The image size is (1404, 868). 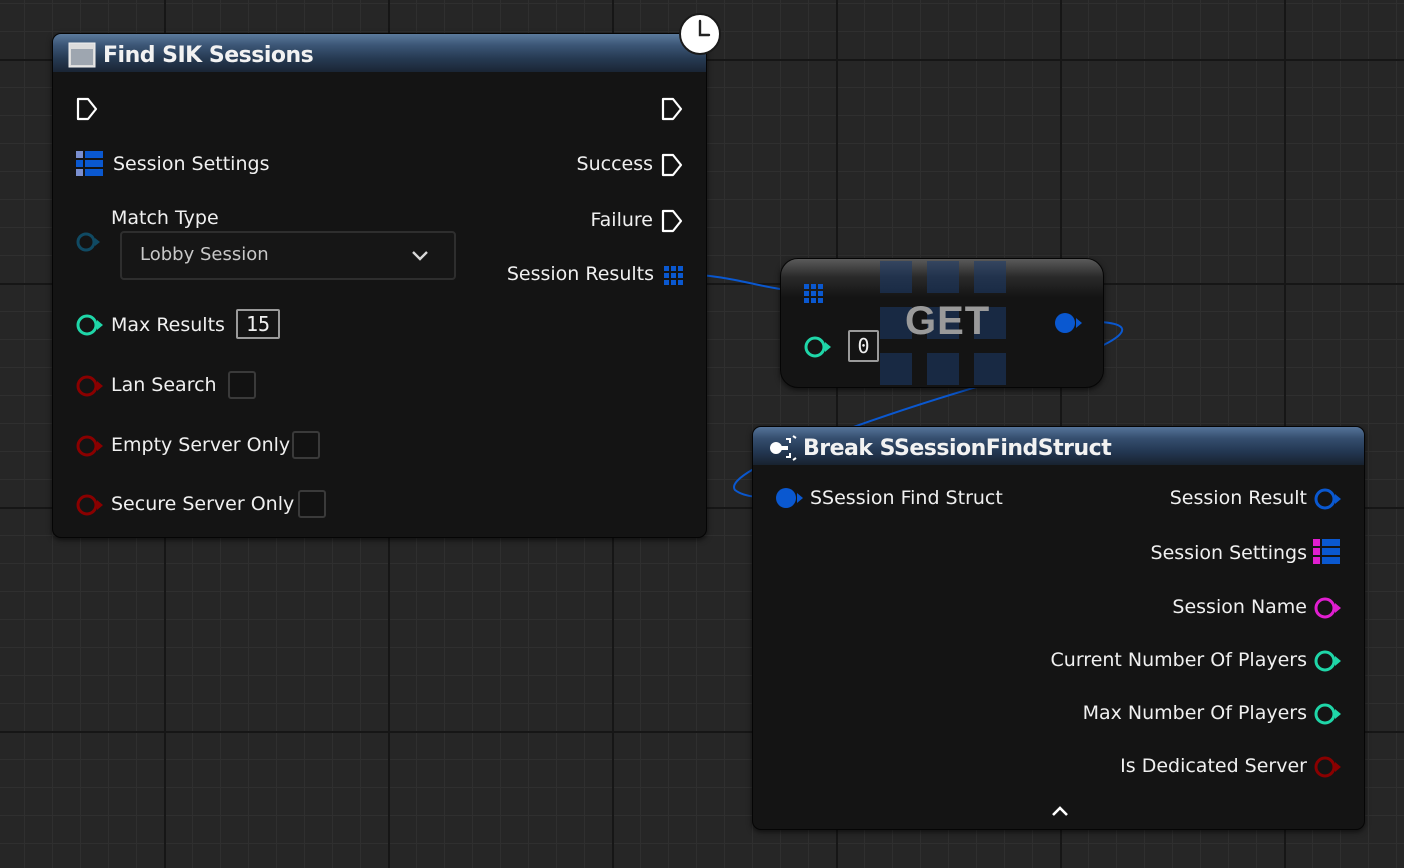 What do you see at coordinates (164, 385) in the screenshot?
I see `lan-search-label: Lan Search` at bounding box center [164, 385].